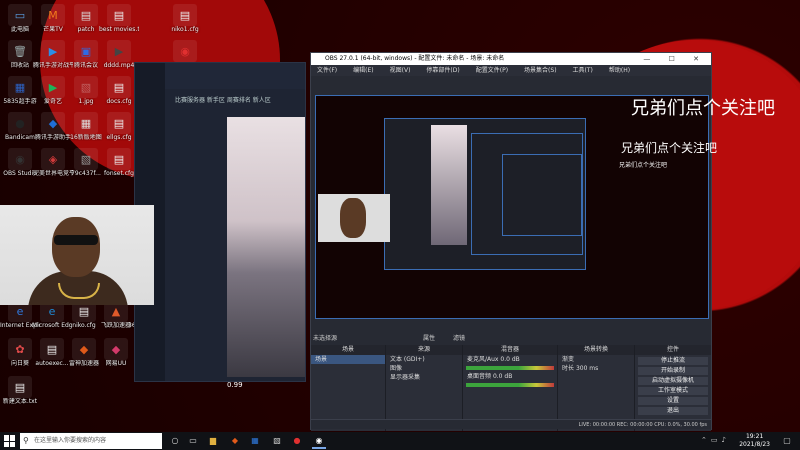  Describe the element at coordinates (502, 376) in the screenshot. I see `mixer-track-desktop-db: 0.0 dB` at that location.